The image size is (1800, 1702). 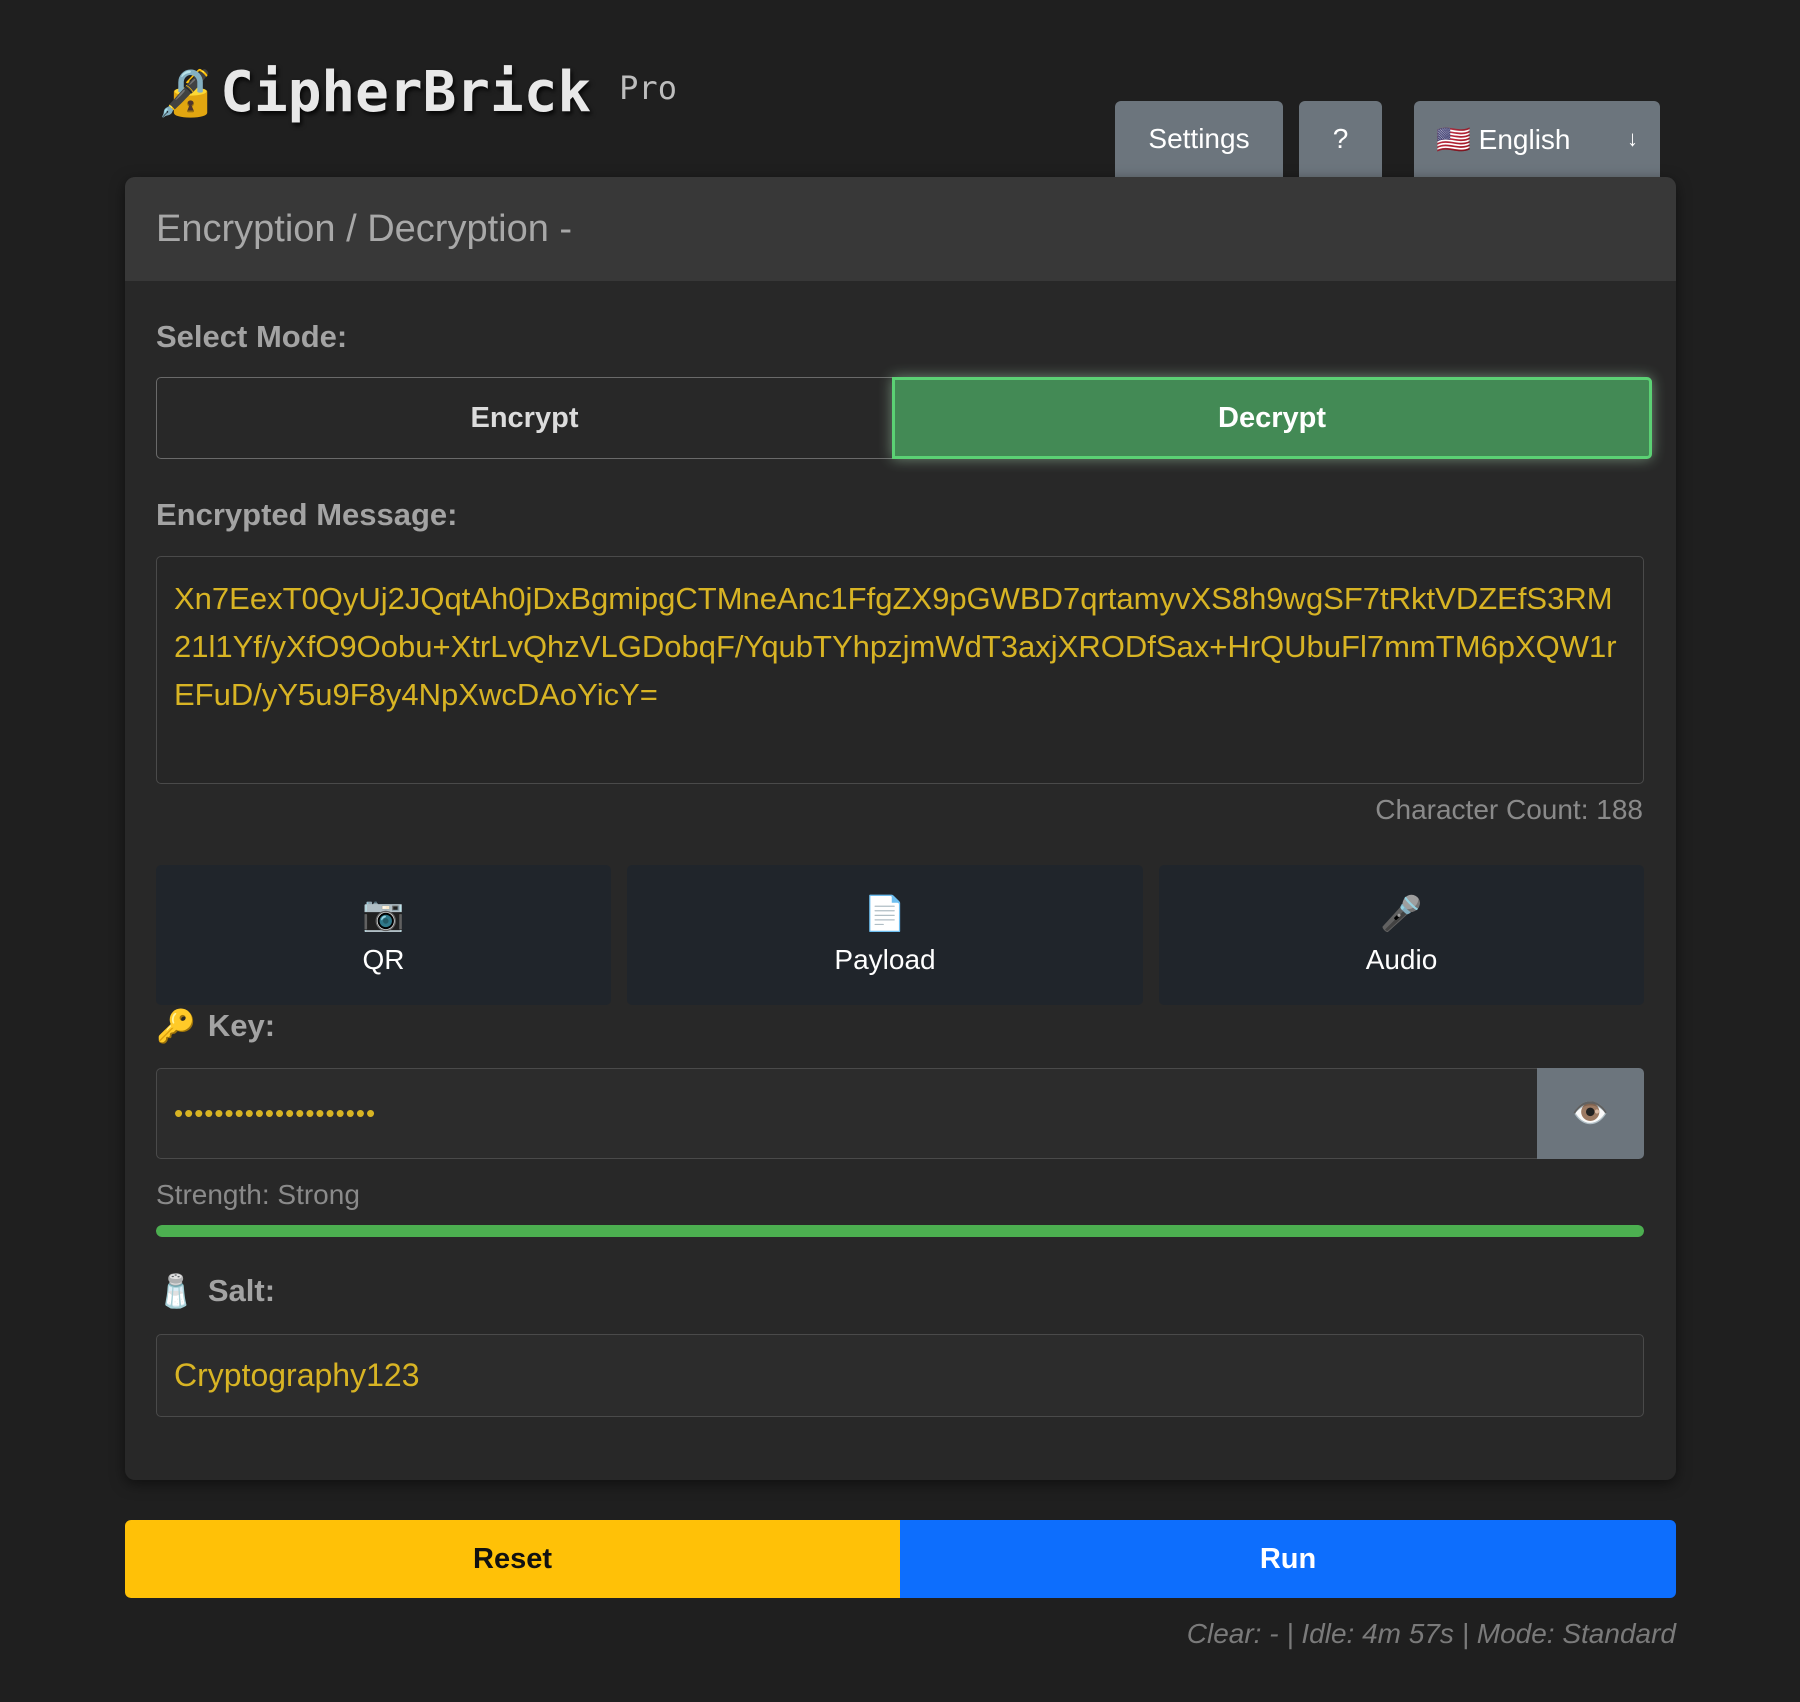 I want to click on key-label-text: Key:, so click(x=241, y=1025).